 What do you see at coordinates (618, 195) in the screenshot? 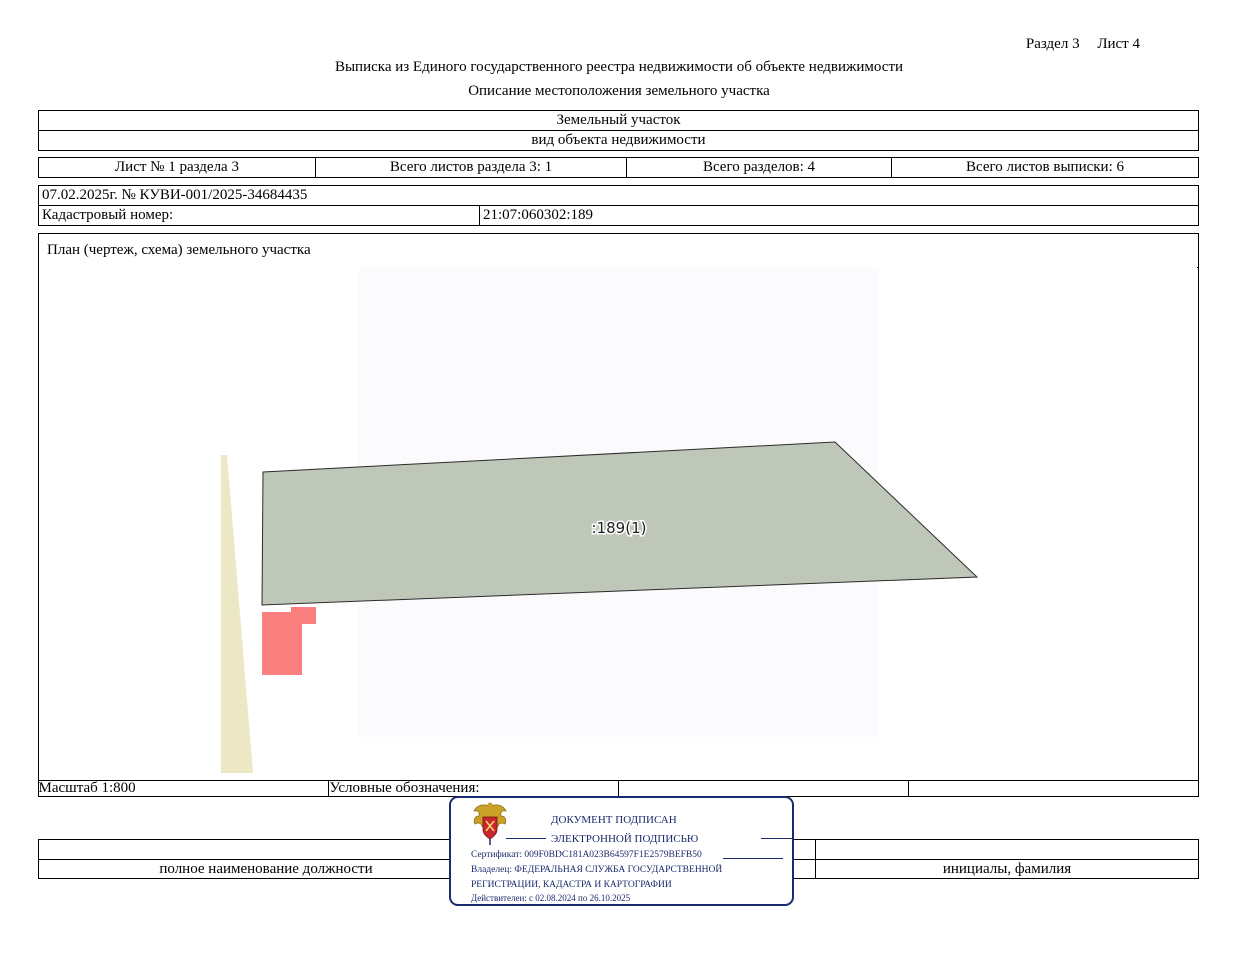
I see `record-row: 07.02.2025г. № КУВИ-001/2025-34684435` at bounding box center [618, 195].